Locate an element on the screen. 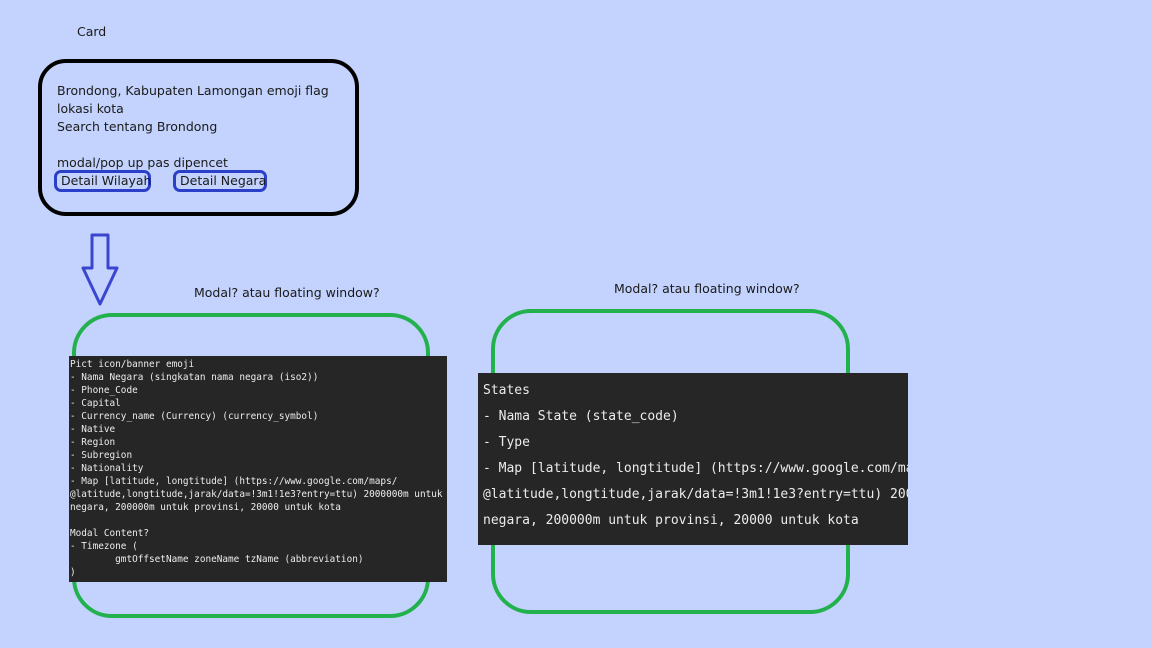 This screenshot has width=1152, height=648. modal-label-right: Modal? atau floating window? is located at coordinates (707, 288).